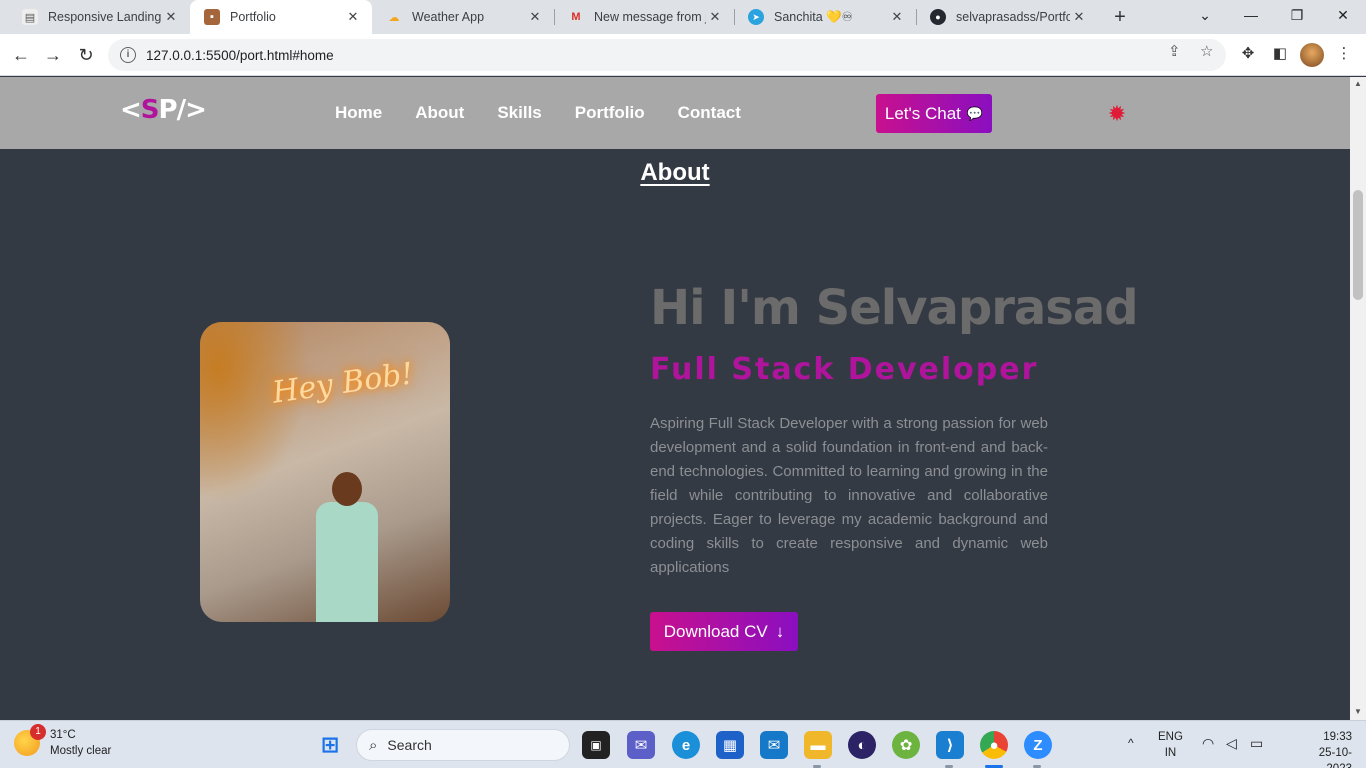  I want to click on teams-chat-icon: ✉, so click(641, 745).